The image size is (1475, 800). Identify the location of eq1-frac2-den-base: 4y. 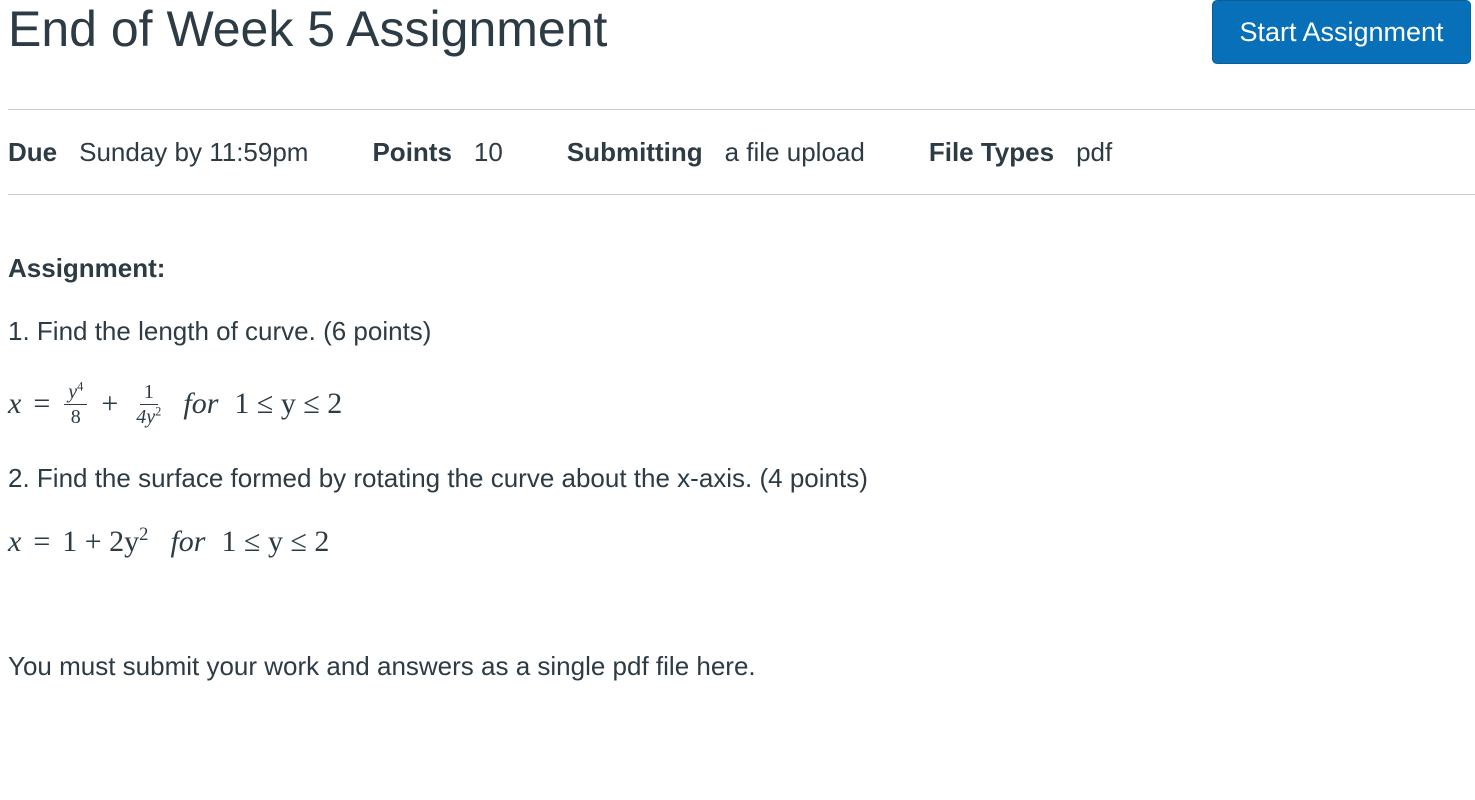
(146, 416).